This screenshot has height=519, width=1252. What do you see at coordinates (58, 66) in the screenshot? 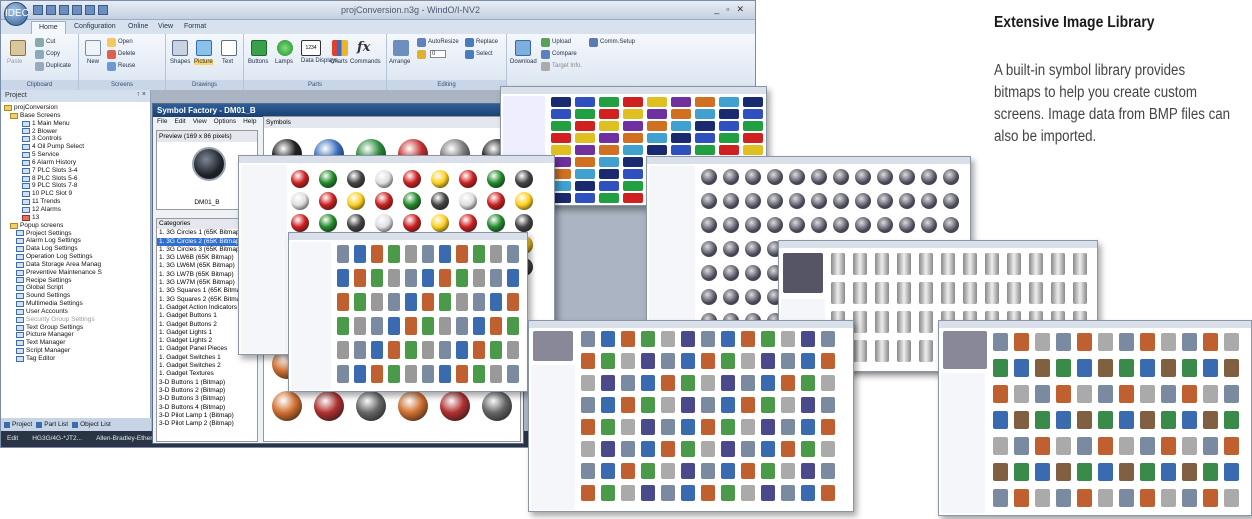
I see `duplicate-button: Duplicate` at bounding box center [58, 66].